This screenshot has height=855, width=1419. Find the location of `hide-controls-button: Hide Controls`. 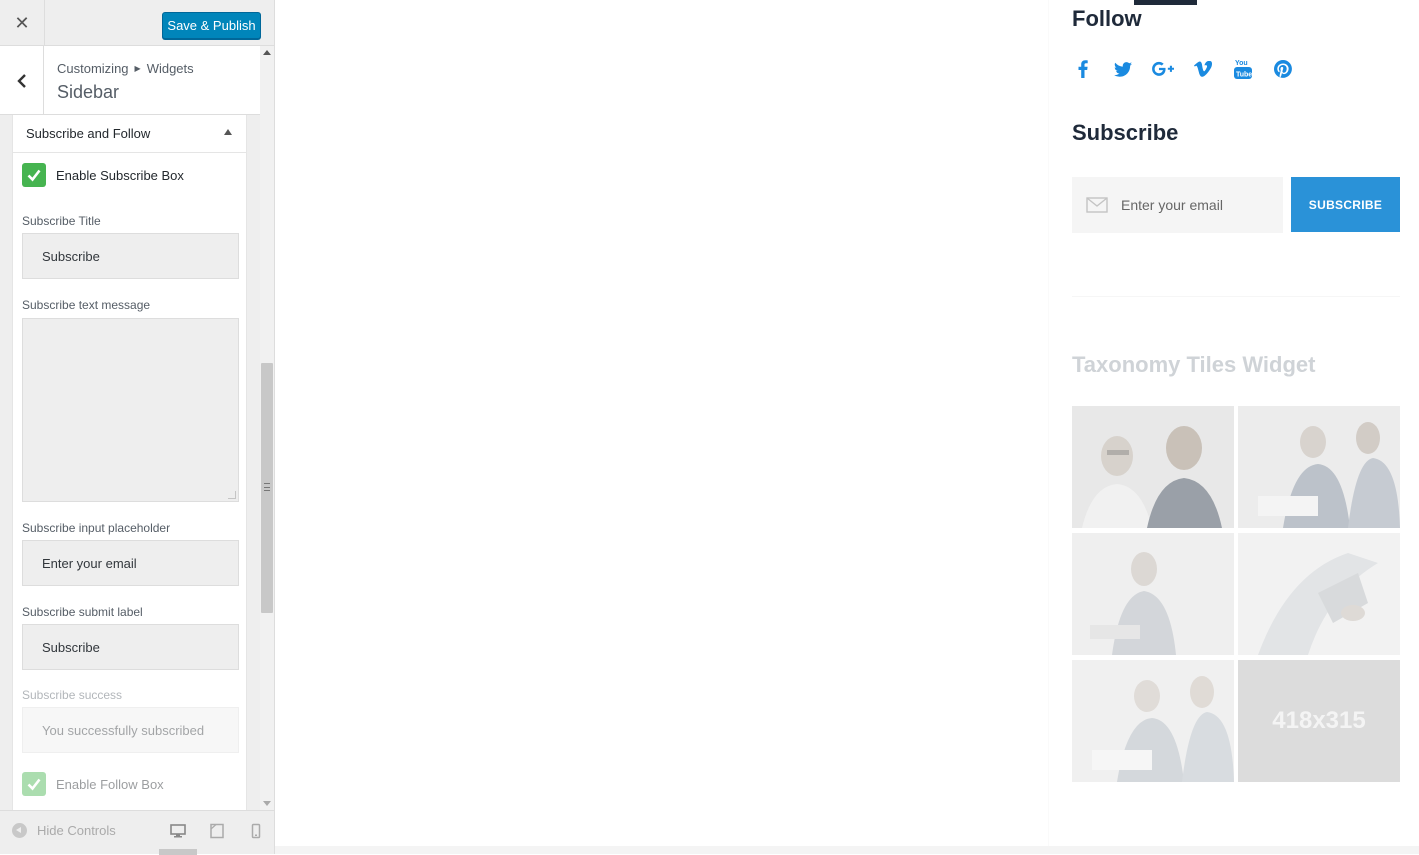

hide-controls-button: Hide Controls is located at coordinates (64, 830).